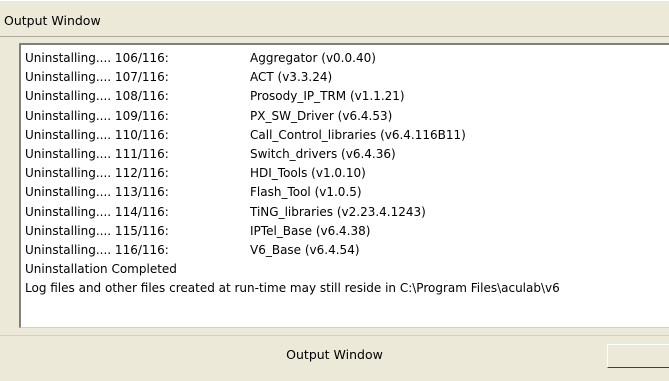 This screenshot has height=381, width=669. I want to click on footer-label: Output Window, so click(334, 354).